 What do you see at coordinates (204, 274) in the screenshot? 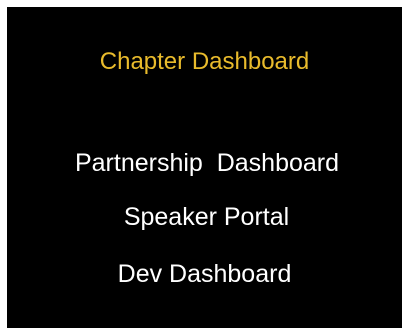
I see `menu-item-dev-dashboard: Dev Dashboard` at bounding box center [204, 274].